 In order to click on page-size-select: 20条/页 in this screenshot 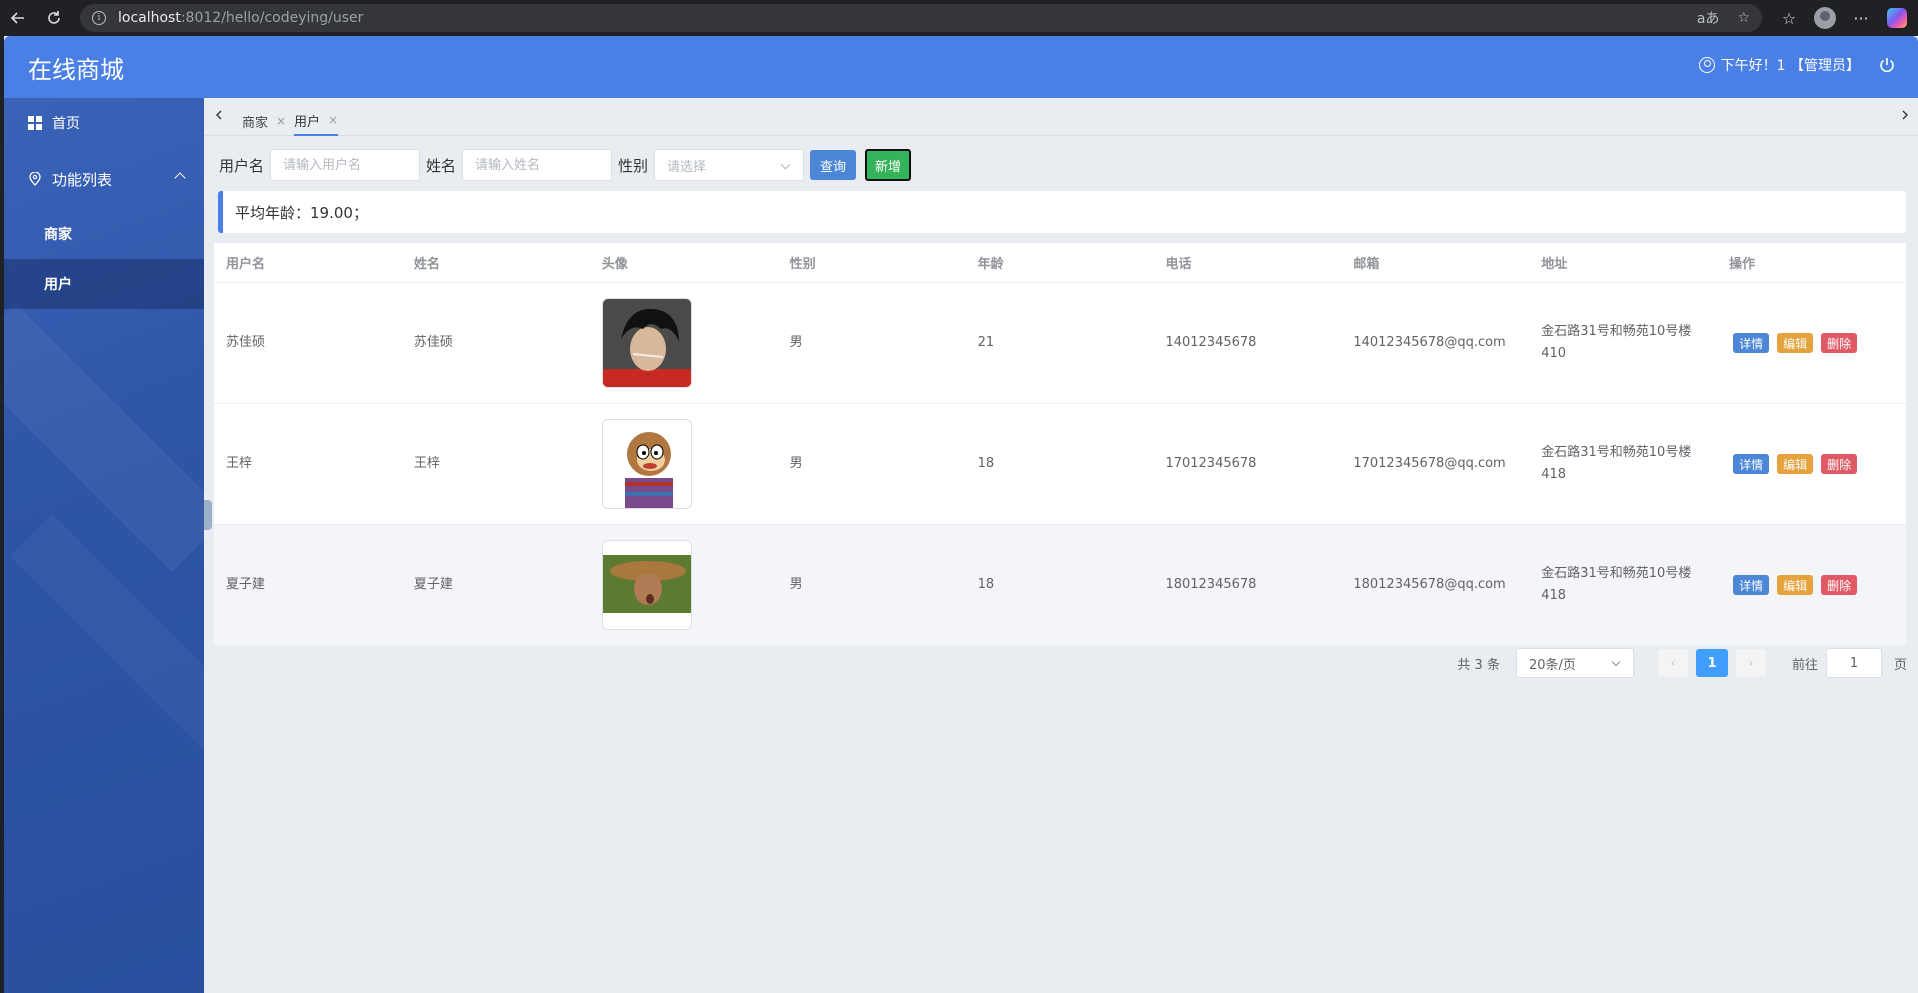, I will do `click(1574, 663)`.